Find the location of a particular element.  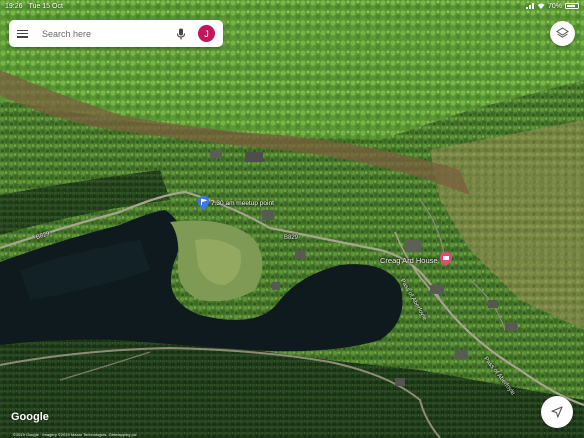

navigation-arrow-icon is located at coordinates (557, 412).